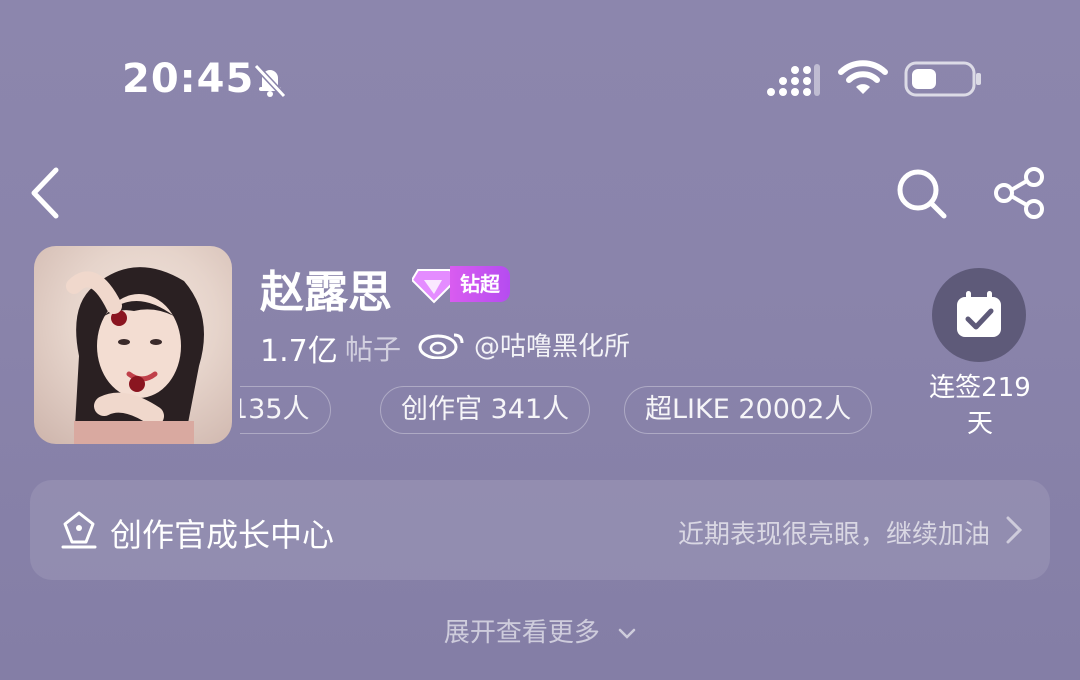  I want to click on growth-center-subtitle: 近期表现很亮眼，继续加油, so click(833, 535).